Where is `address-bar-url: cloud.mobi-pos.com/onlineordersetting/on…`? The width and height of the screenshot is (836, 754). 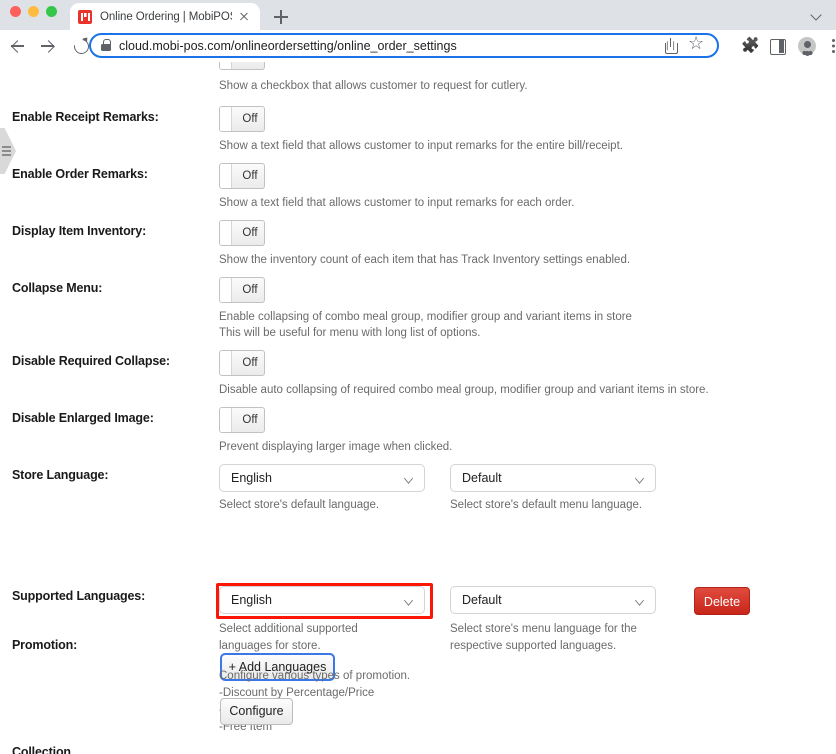 address-bar-url: cloud.mobi-pos.com/onlineordersetting/on… is located at coordinates (288, 45).